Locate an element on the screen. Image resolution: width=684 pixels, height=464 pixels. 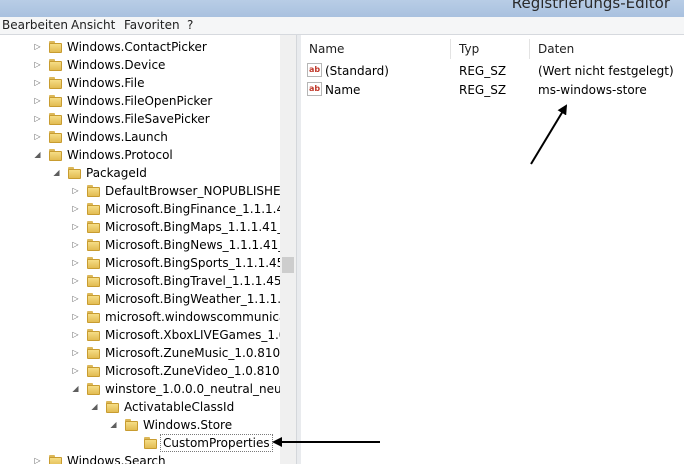
tree-item-label: Windows.Store is located at coordinates (187, 425).